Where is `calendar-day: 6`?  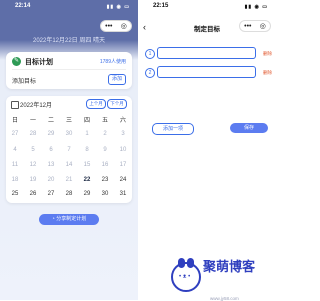
calendar-day: 6 is located at coordinates (51, 150).